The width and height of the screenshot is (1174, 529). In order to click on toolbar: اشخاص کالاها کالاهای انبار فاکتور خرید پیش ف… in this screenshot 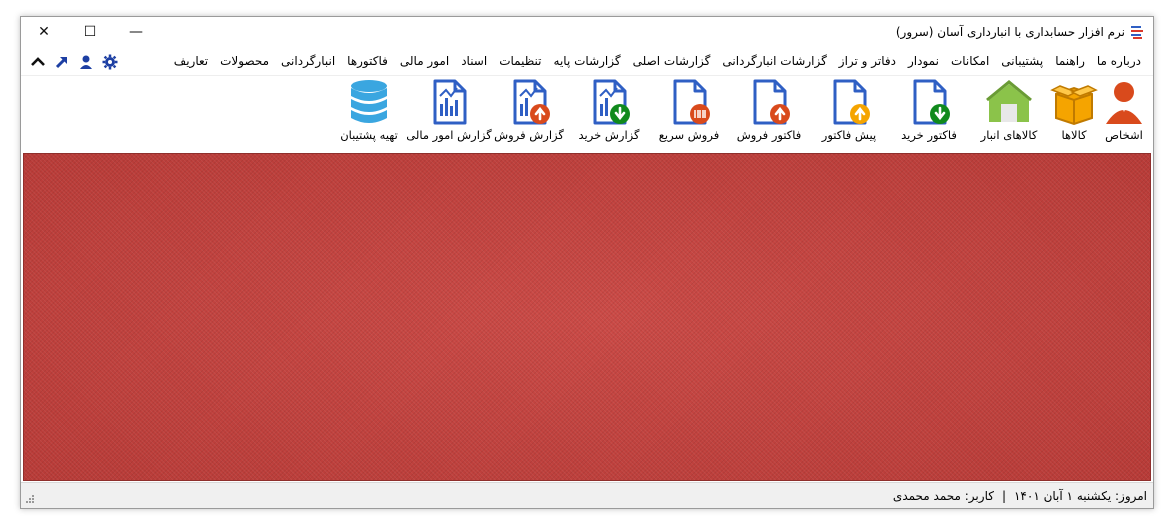, I will do `click(587, 113)`.